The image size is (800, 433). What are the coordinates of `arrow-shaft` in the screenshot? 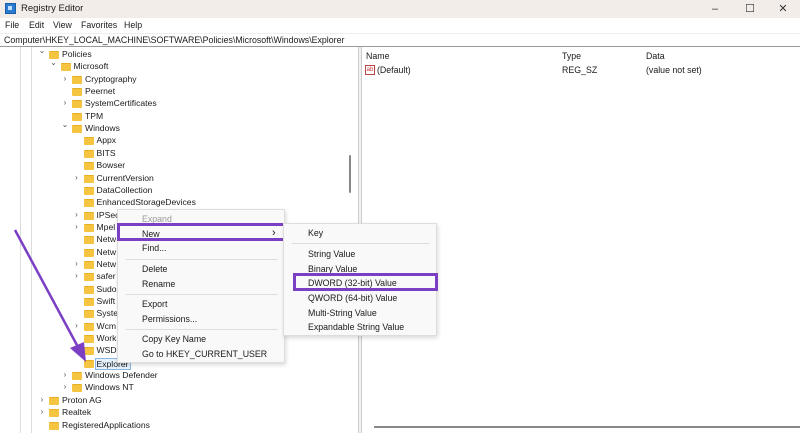 It's located at (46, 288).